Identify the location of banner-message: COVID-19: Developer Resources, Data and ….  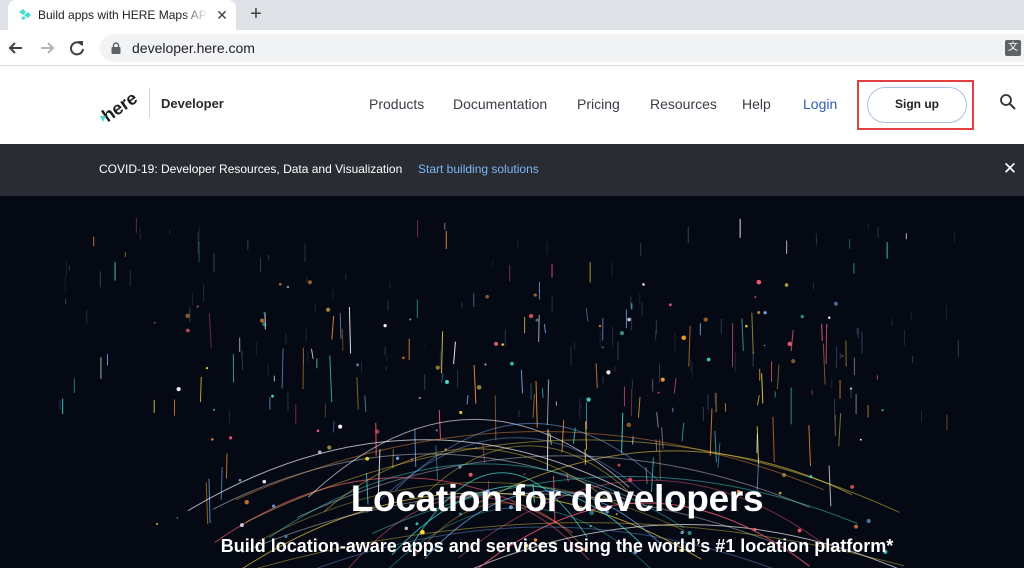
(251, 169).